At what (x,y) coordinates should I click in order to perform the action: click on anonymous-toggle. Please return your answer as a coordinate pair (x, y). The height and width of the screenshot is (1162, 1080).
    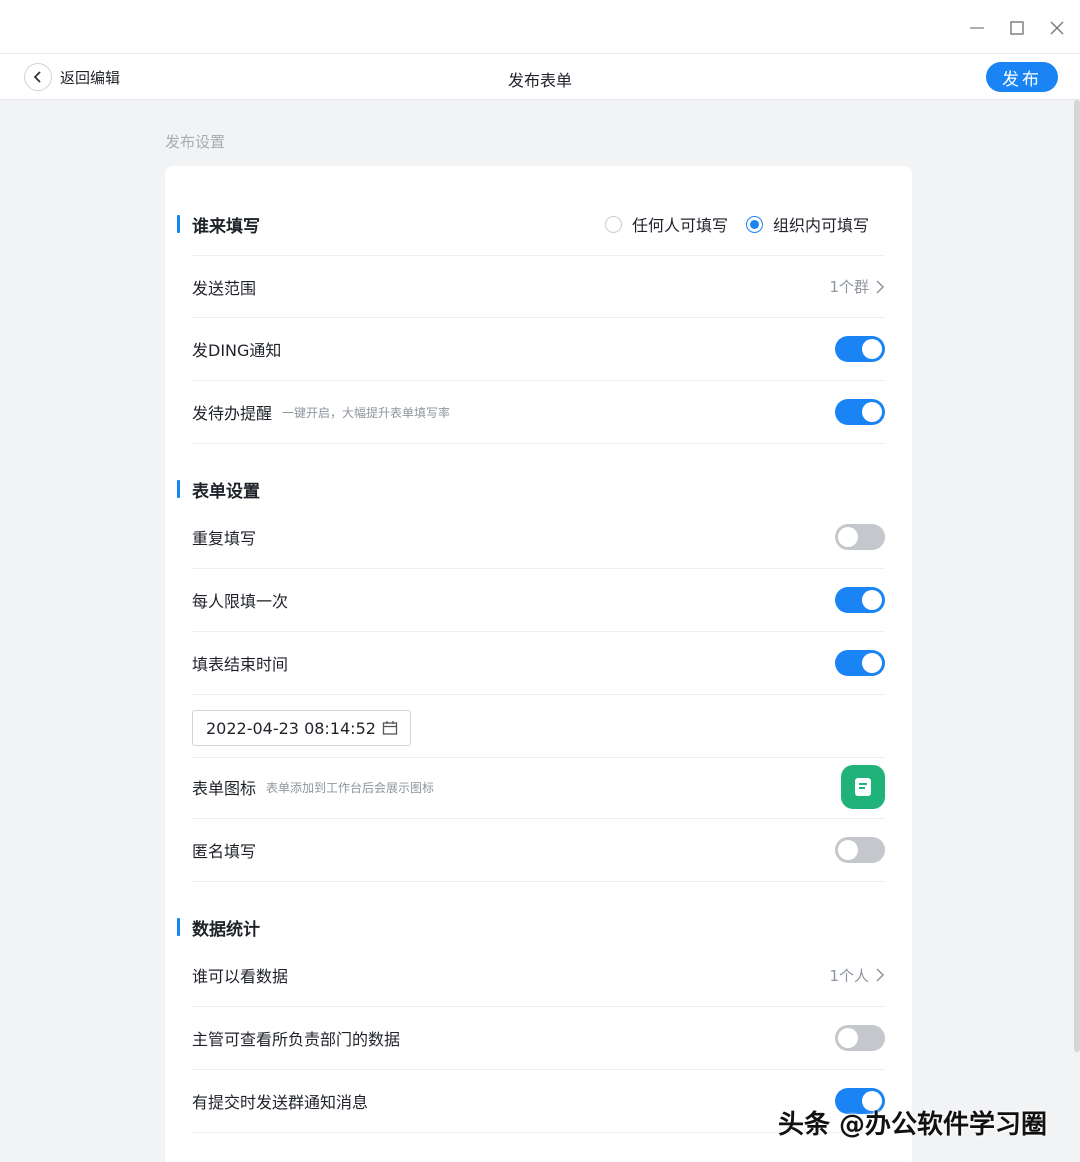
    Looking at the image, I should click on (860, 850).